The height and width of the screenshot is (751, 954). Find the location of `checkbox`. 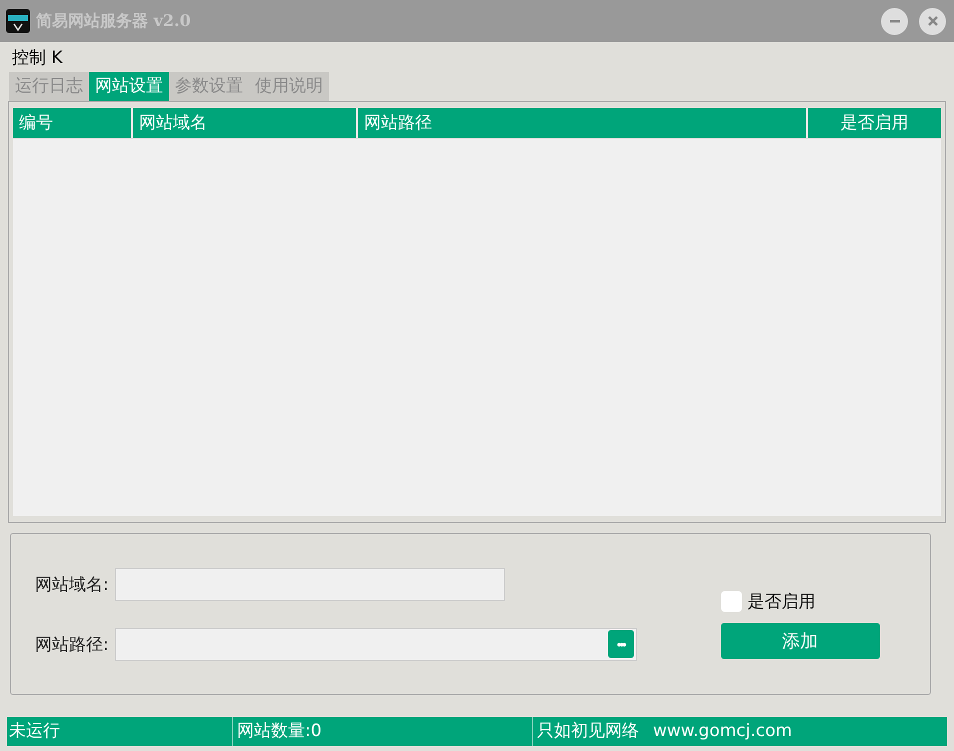

checkbox is located at coordinates (731, 601).